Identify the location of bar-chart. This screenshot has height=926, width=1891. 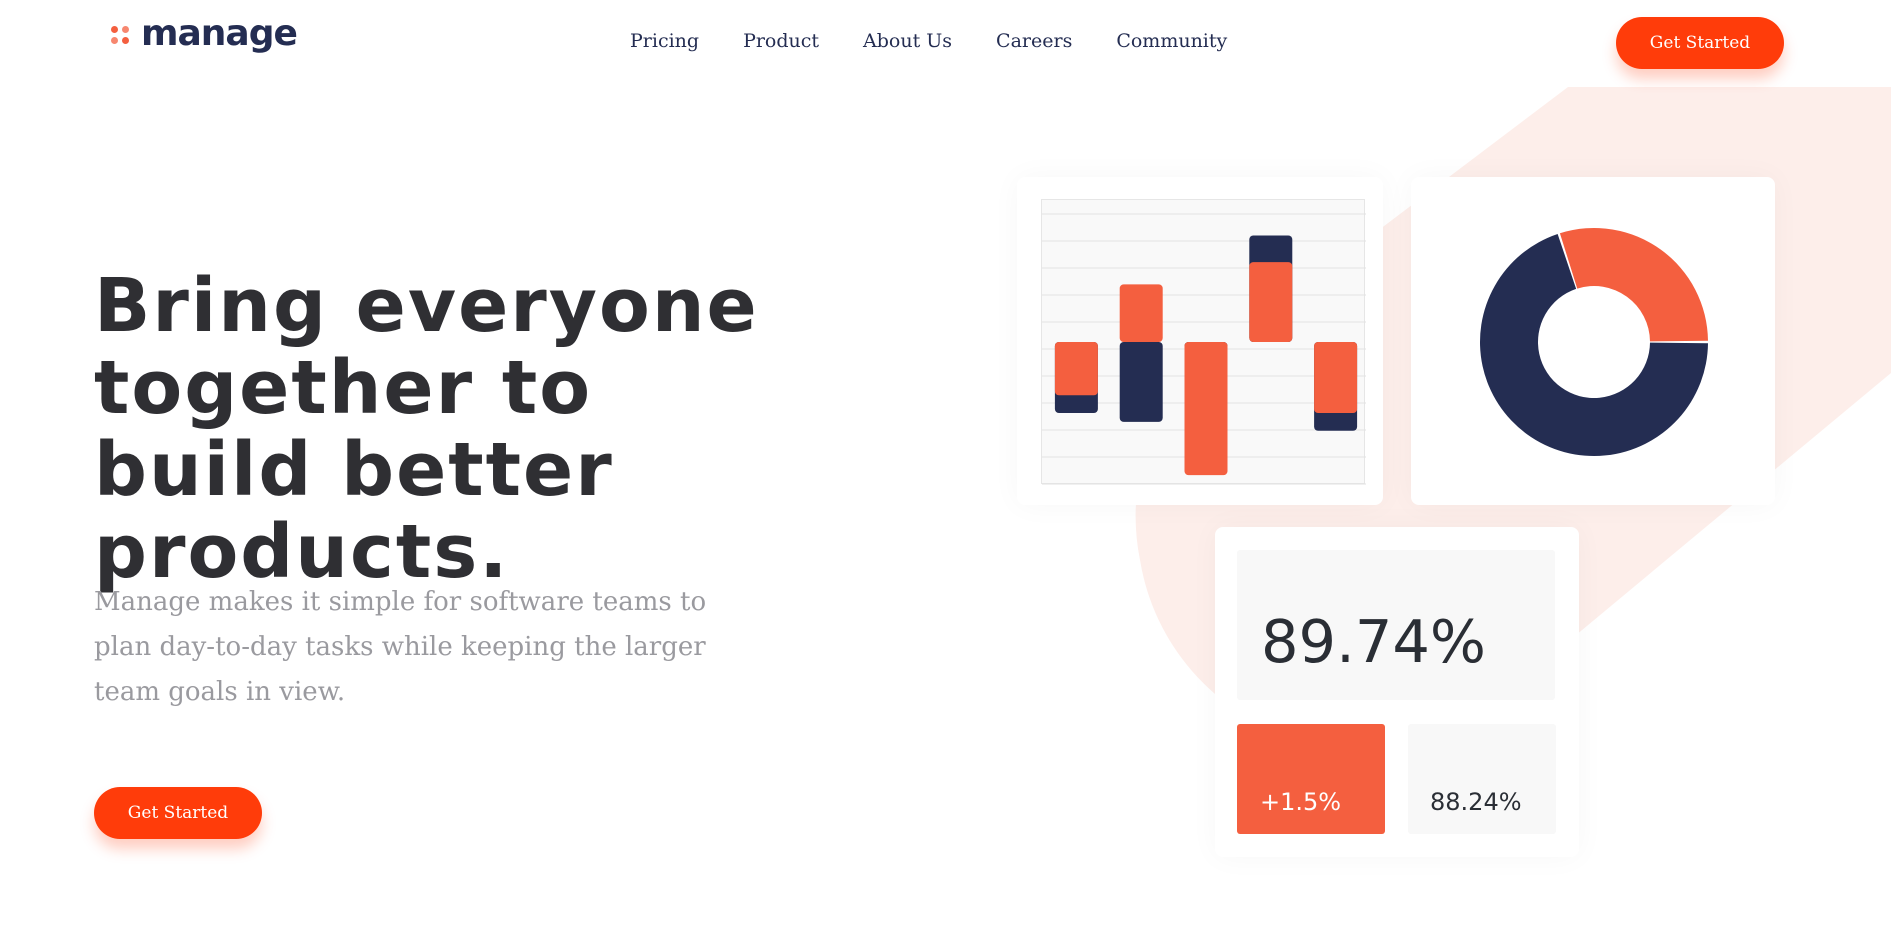
(1204, 349).